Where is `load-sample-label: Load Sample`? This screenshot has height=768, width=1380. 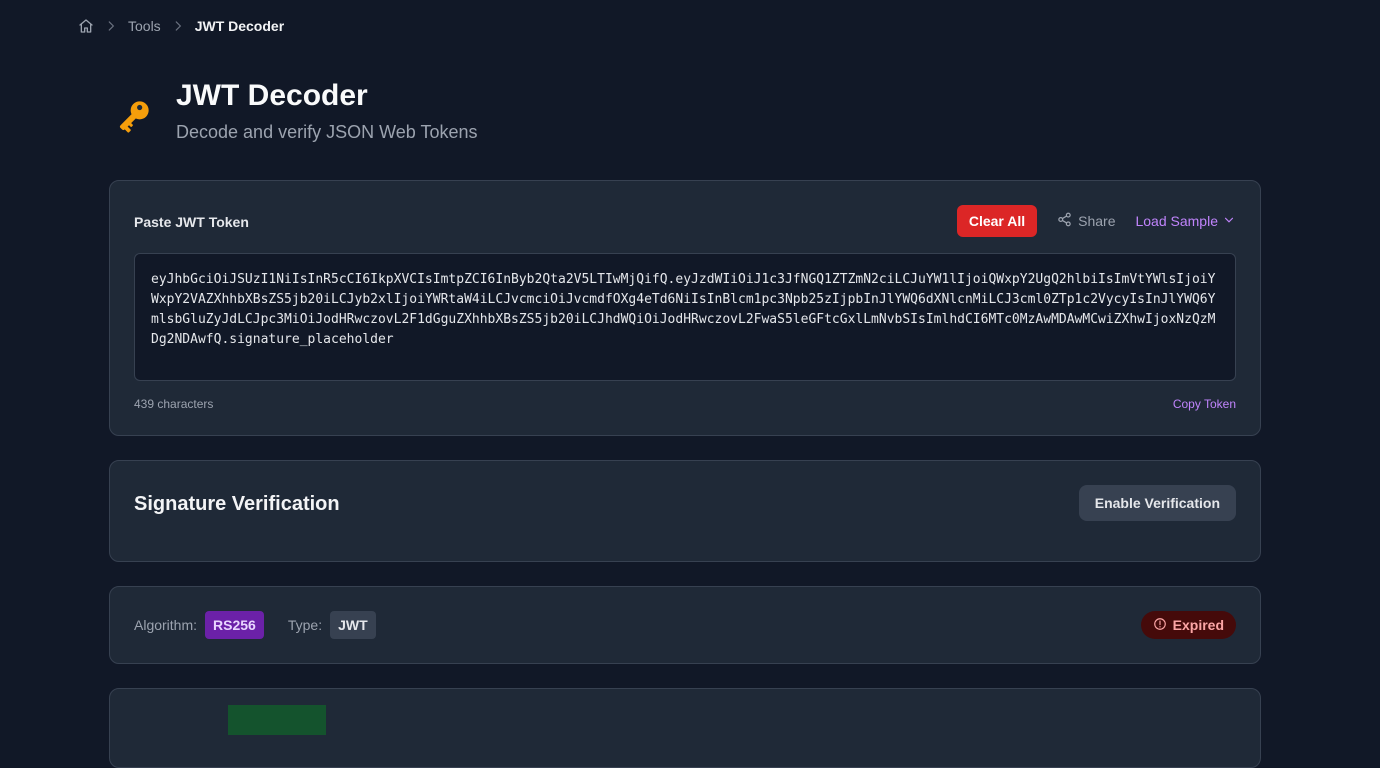 load-sample-label: Load Sample is located at coordinates (1176, 221).